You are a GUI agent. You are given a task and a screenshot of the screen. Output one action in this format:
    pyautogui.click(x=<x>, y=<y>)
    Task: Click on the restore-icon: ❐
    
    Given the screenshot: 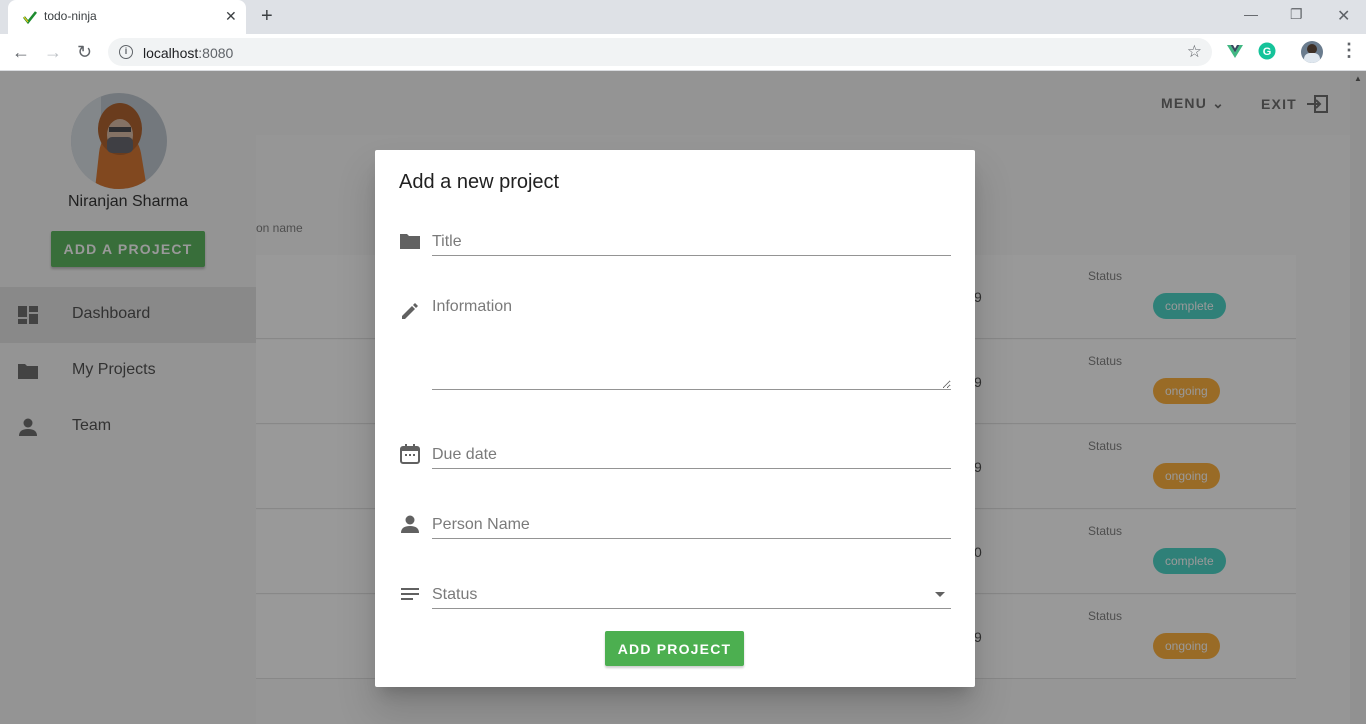 What is the action you would take?
    pyautogui.click(x=1296, y=14)
    